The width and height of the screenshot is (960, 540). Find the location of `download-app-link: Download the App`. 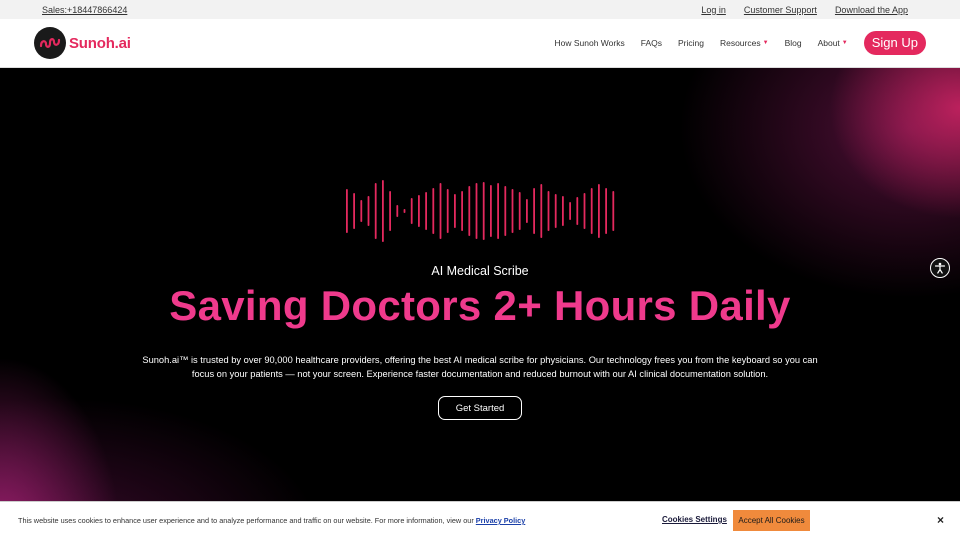

download-app-link: Download the App is located at coordinates (871, 10).